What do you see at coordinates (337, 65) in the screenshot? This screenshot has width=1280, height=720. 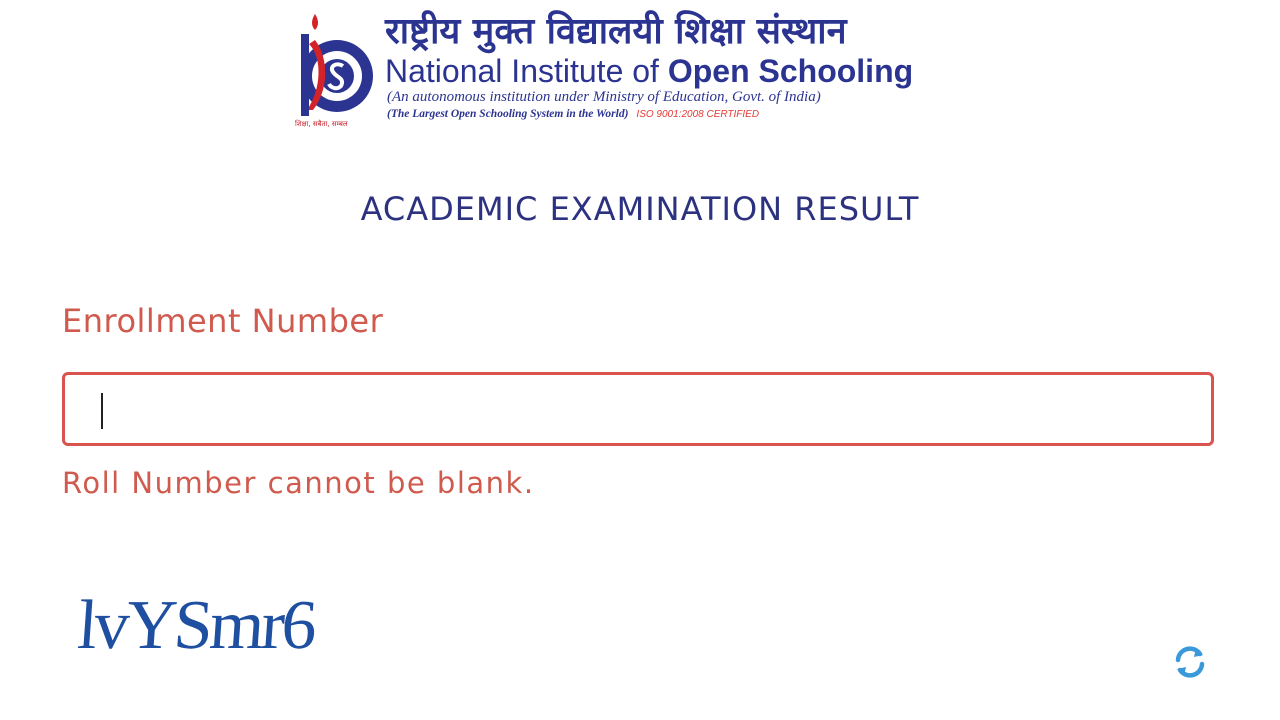 I see `nios-emblem-icon` at bounding box center [337, 65].